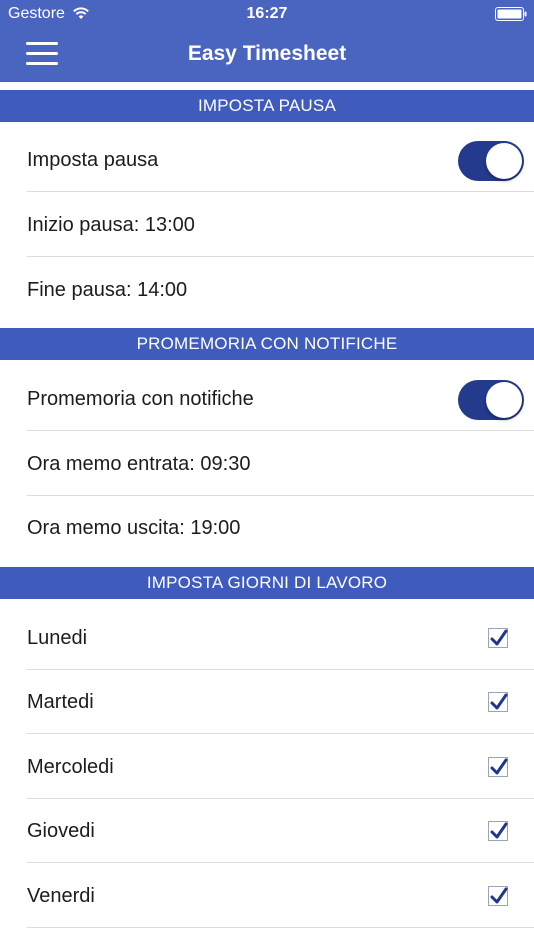  Describe the element at coordinates (267, 399) in the screenshot. I see `notifications-toggle-row: Promemoria con notifiche` at that location.